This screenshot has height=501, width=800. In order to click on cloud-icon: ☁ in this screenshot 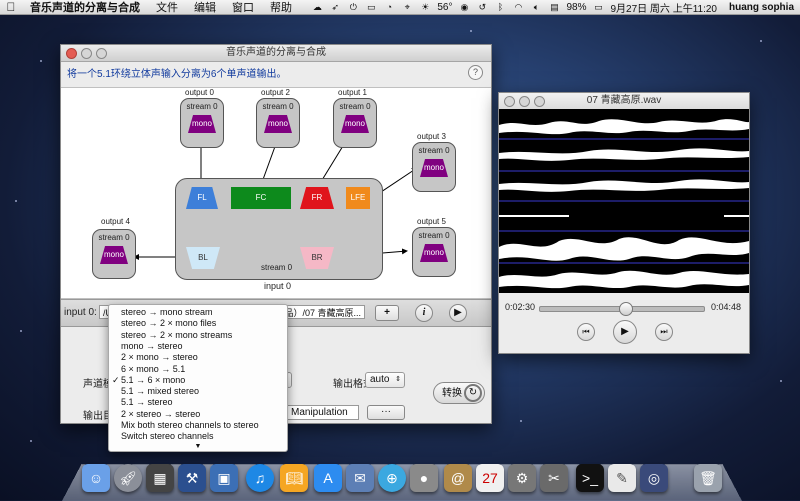, I will do `click(317, 7)`.